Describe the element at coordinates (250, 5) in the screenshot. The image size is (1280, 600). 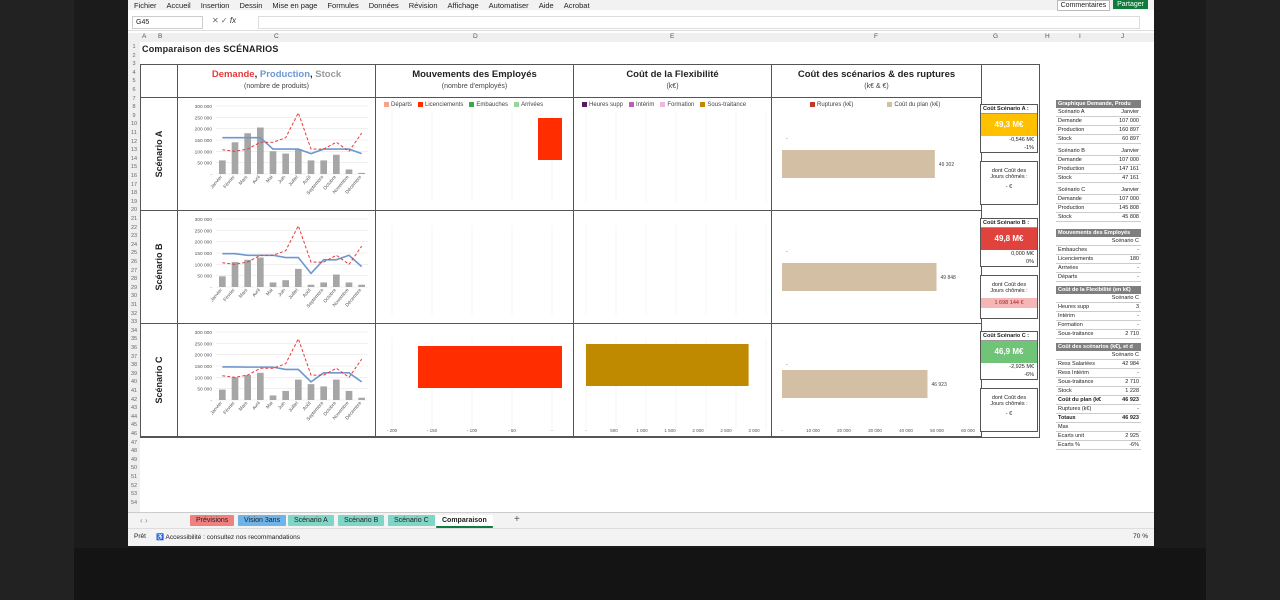
I see `menu-item-3: Dessin` at that location.